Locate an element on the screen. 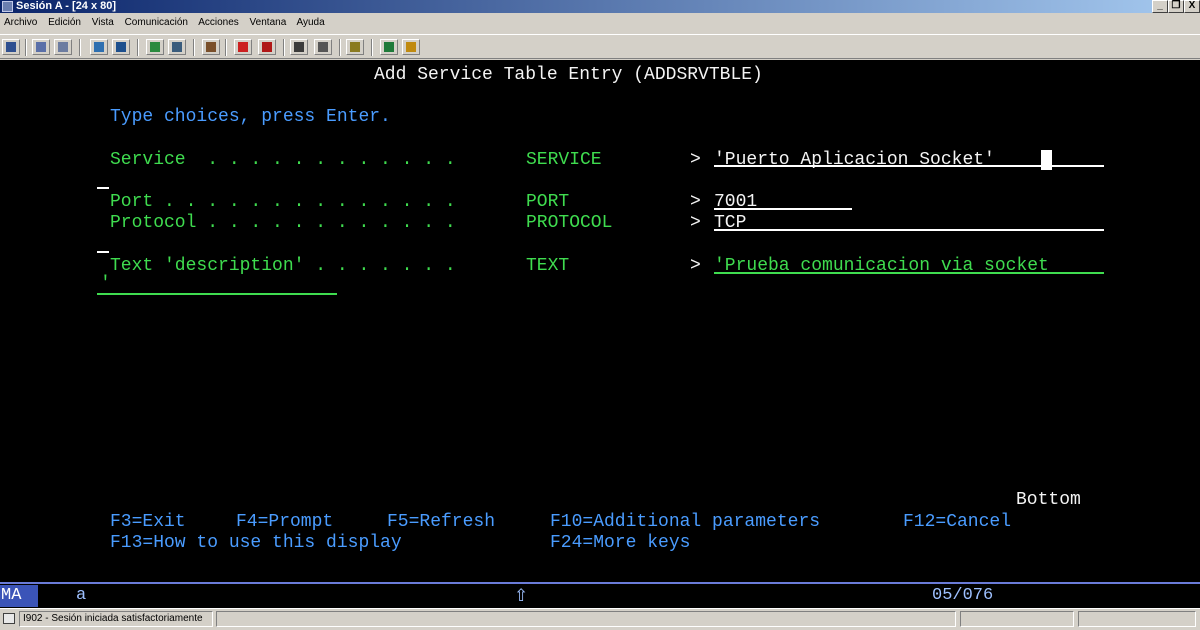  copy-icon is located at coordinates (41, 47).